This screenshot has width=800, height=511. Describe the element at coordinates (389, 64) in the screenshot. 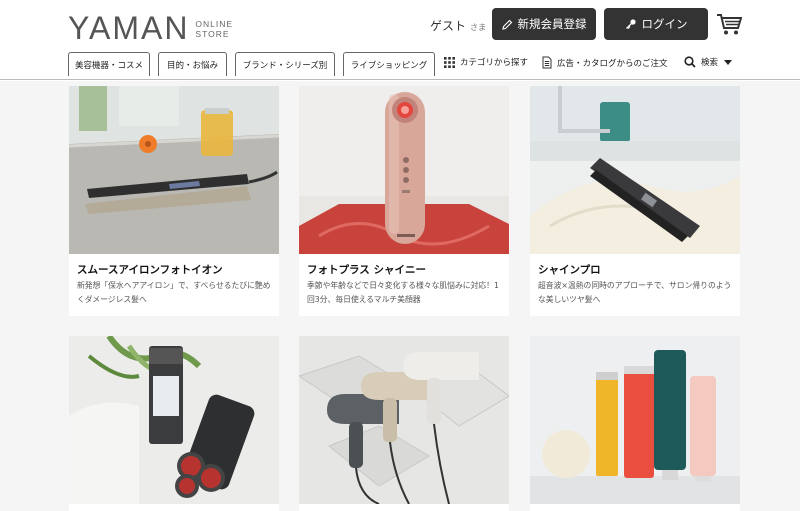

I see `tab-live-shopping: ライブショッピング` at that location.